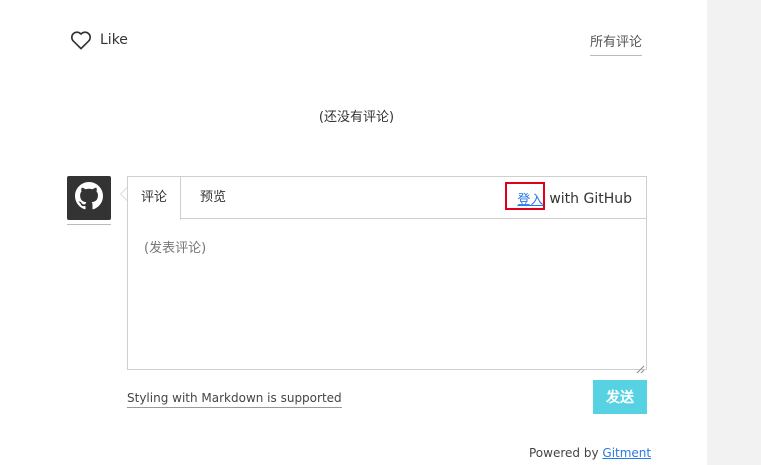 The height and width of the screenshot is (465, 761). I want to click on gitment-link: Gitment, so click(626, 453).